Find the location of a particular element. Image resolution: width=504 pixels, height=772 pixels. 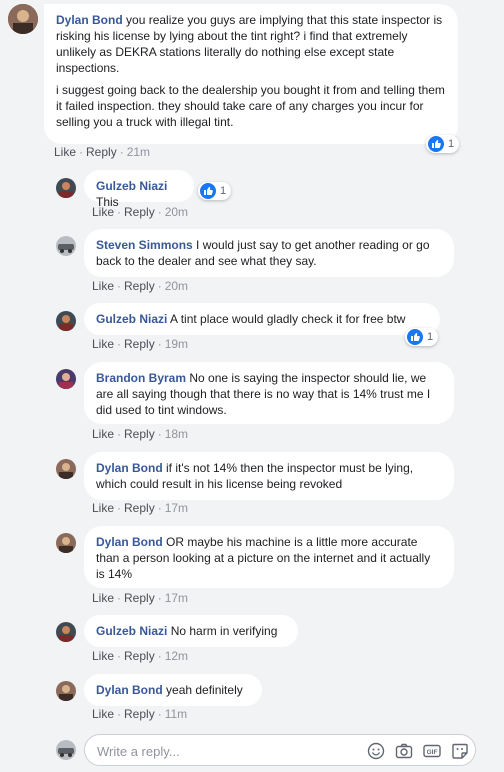

comment-actions: Like · Reply · 21m is located at coordinates (102, 152).